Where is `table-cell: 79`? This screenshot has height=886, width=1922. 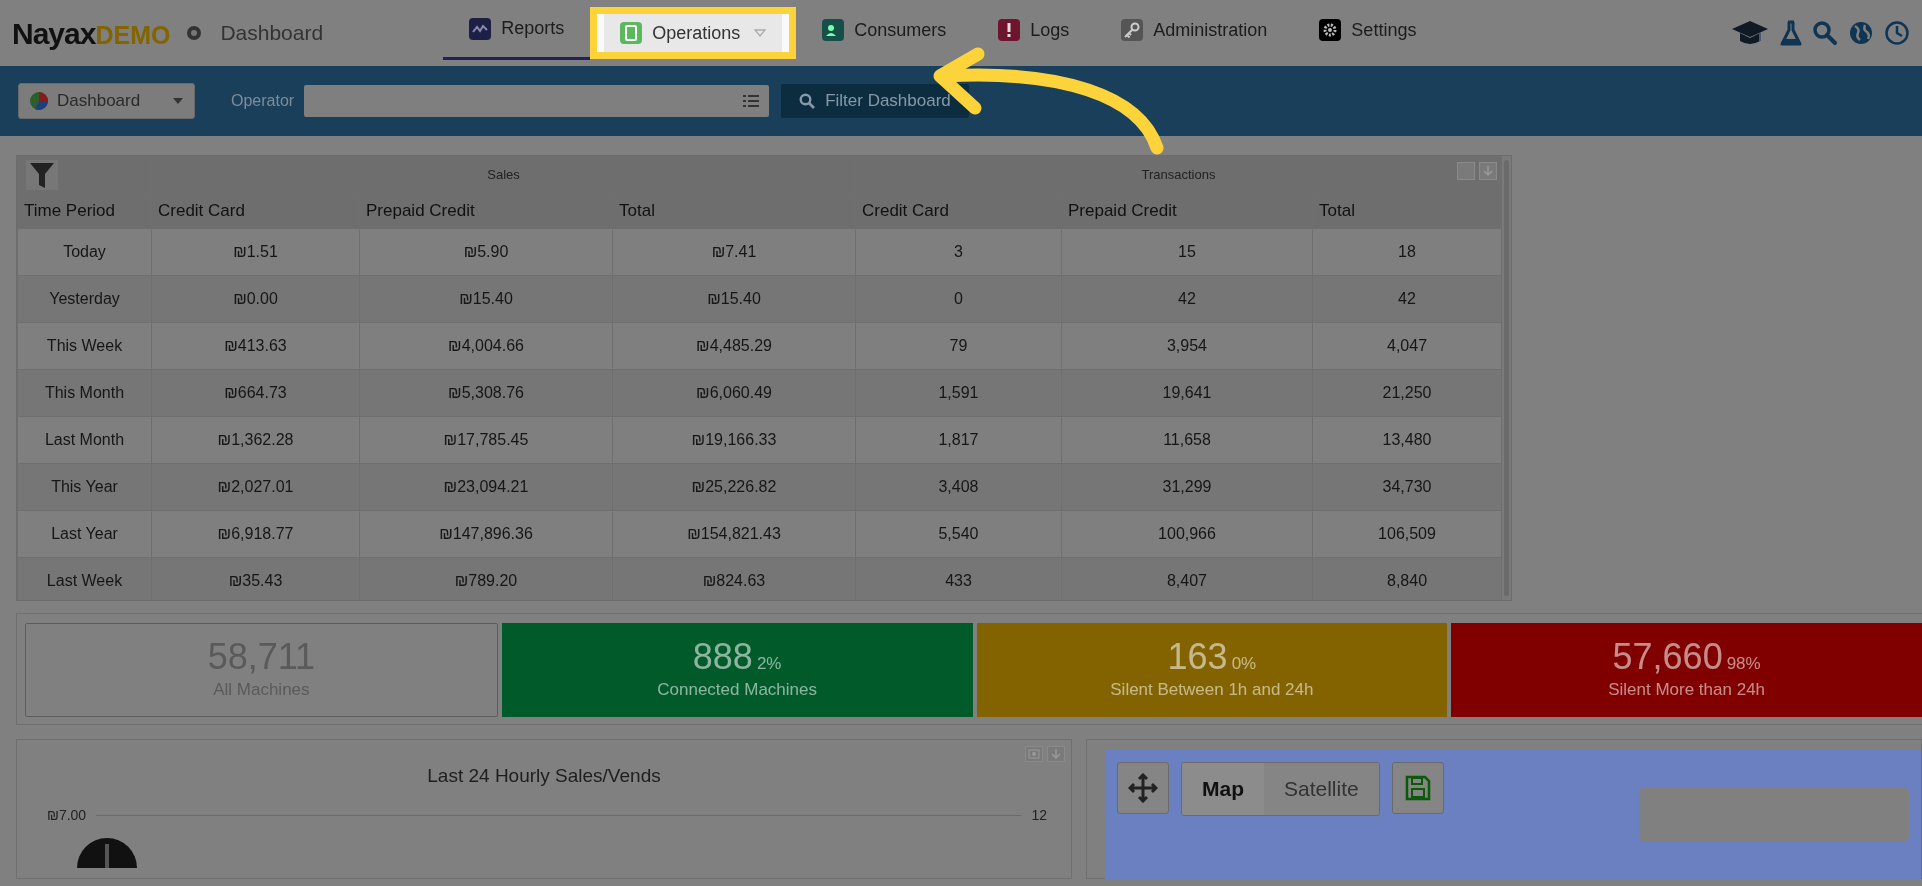 table-cell: 79 is located at coordinates (958, 346).